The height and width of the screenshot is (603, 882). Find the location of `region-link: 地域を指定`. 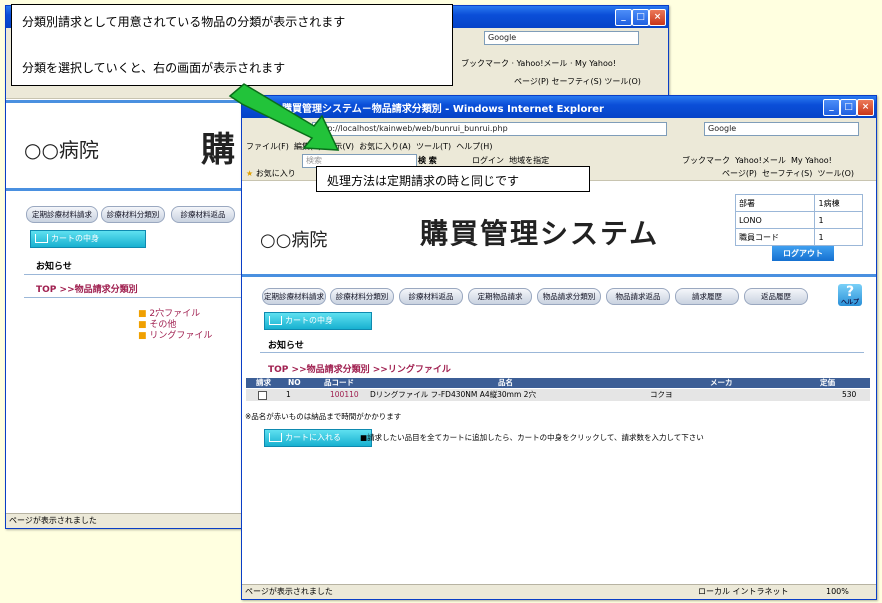

region-link: 地域を指定 is located at coordinates (529, 160).